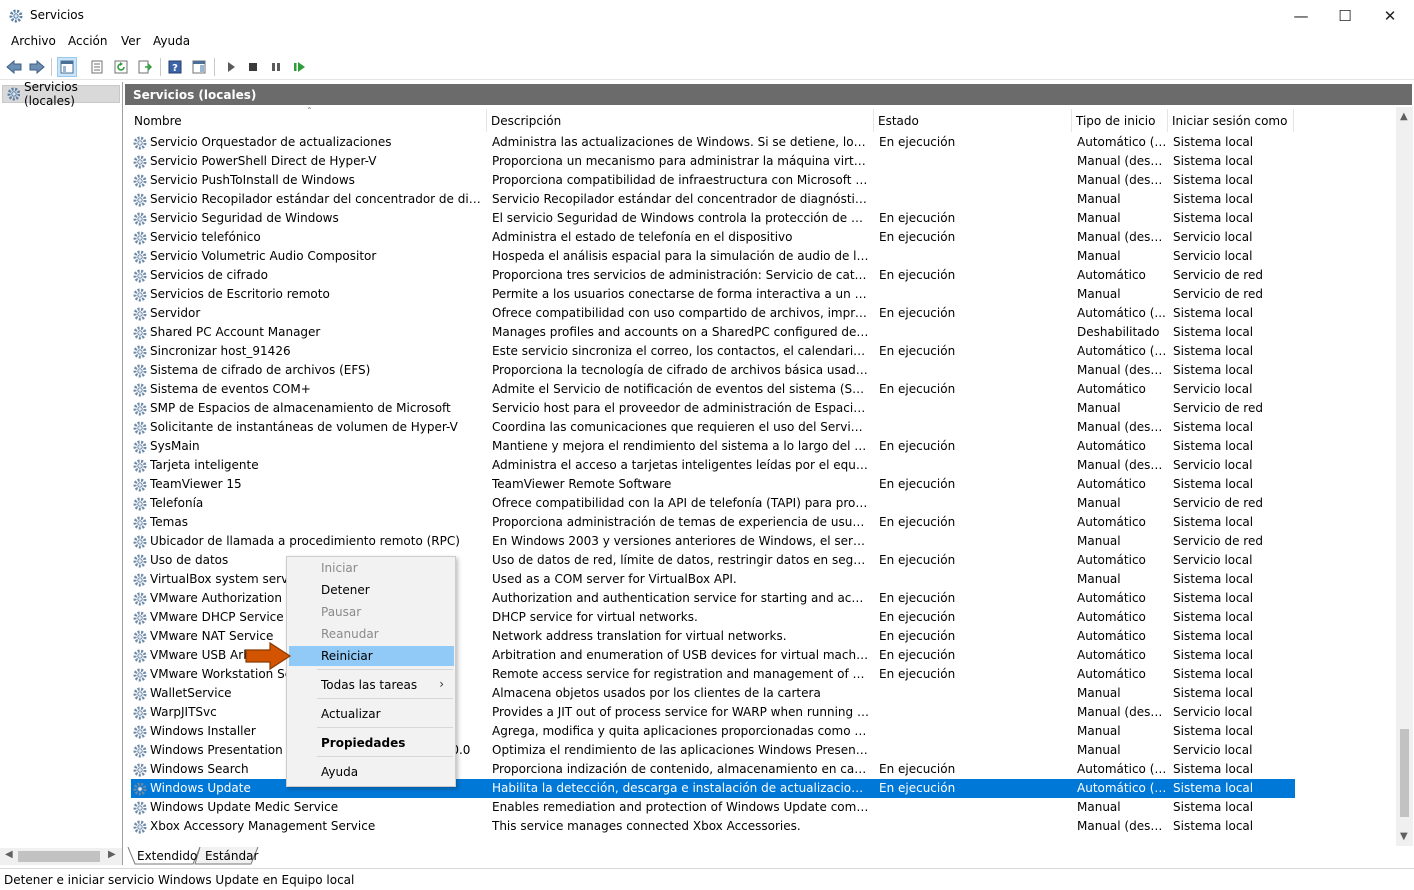 This screenshot has width=1414, height=890. I want to click on column-header-descripcion: Descripción, so click(680, 120).